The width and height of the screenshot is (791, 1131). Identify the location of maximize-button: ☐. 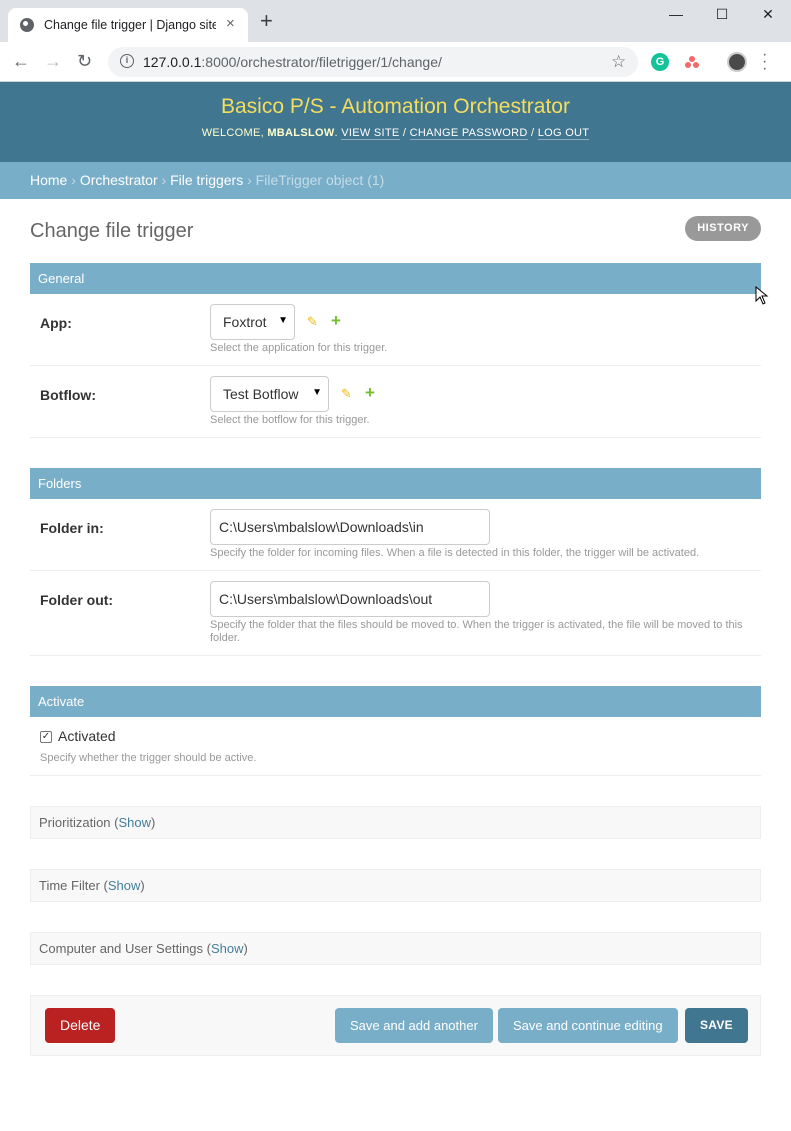
(722, 14).